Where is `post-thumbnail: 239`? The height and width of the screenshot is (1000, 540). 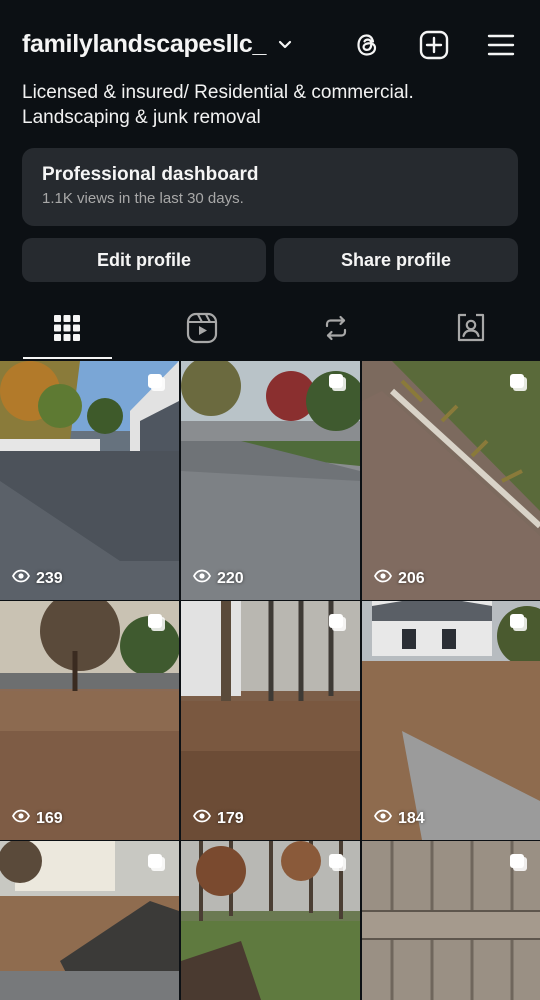 post-thumbnail: 239 is located at coordinates (89, 480).